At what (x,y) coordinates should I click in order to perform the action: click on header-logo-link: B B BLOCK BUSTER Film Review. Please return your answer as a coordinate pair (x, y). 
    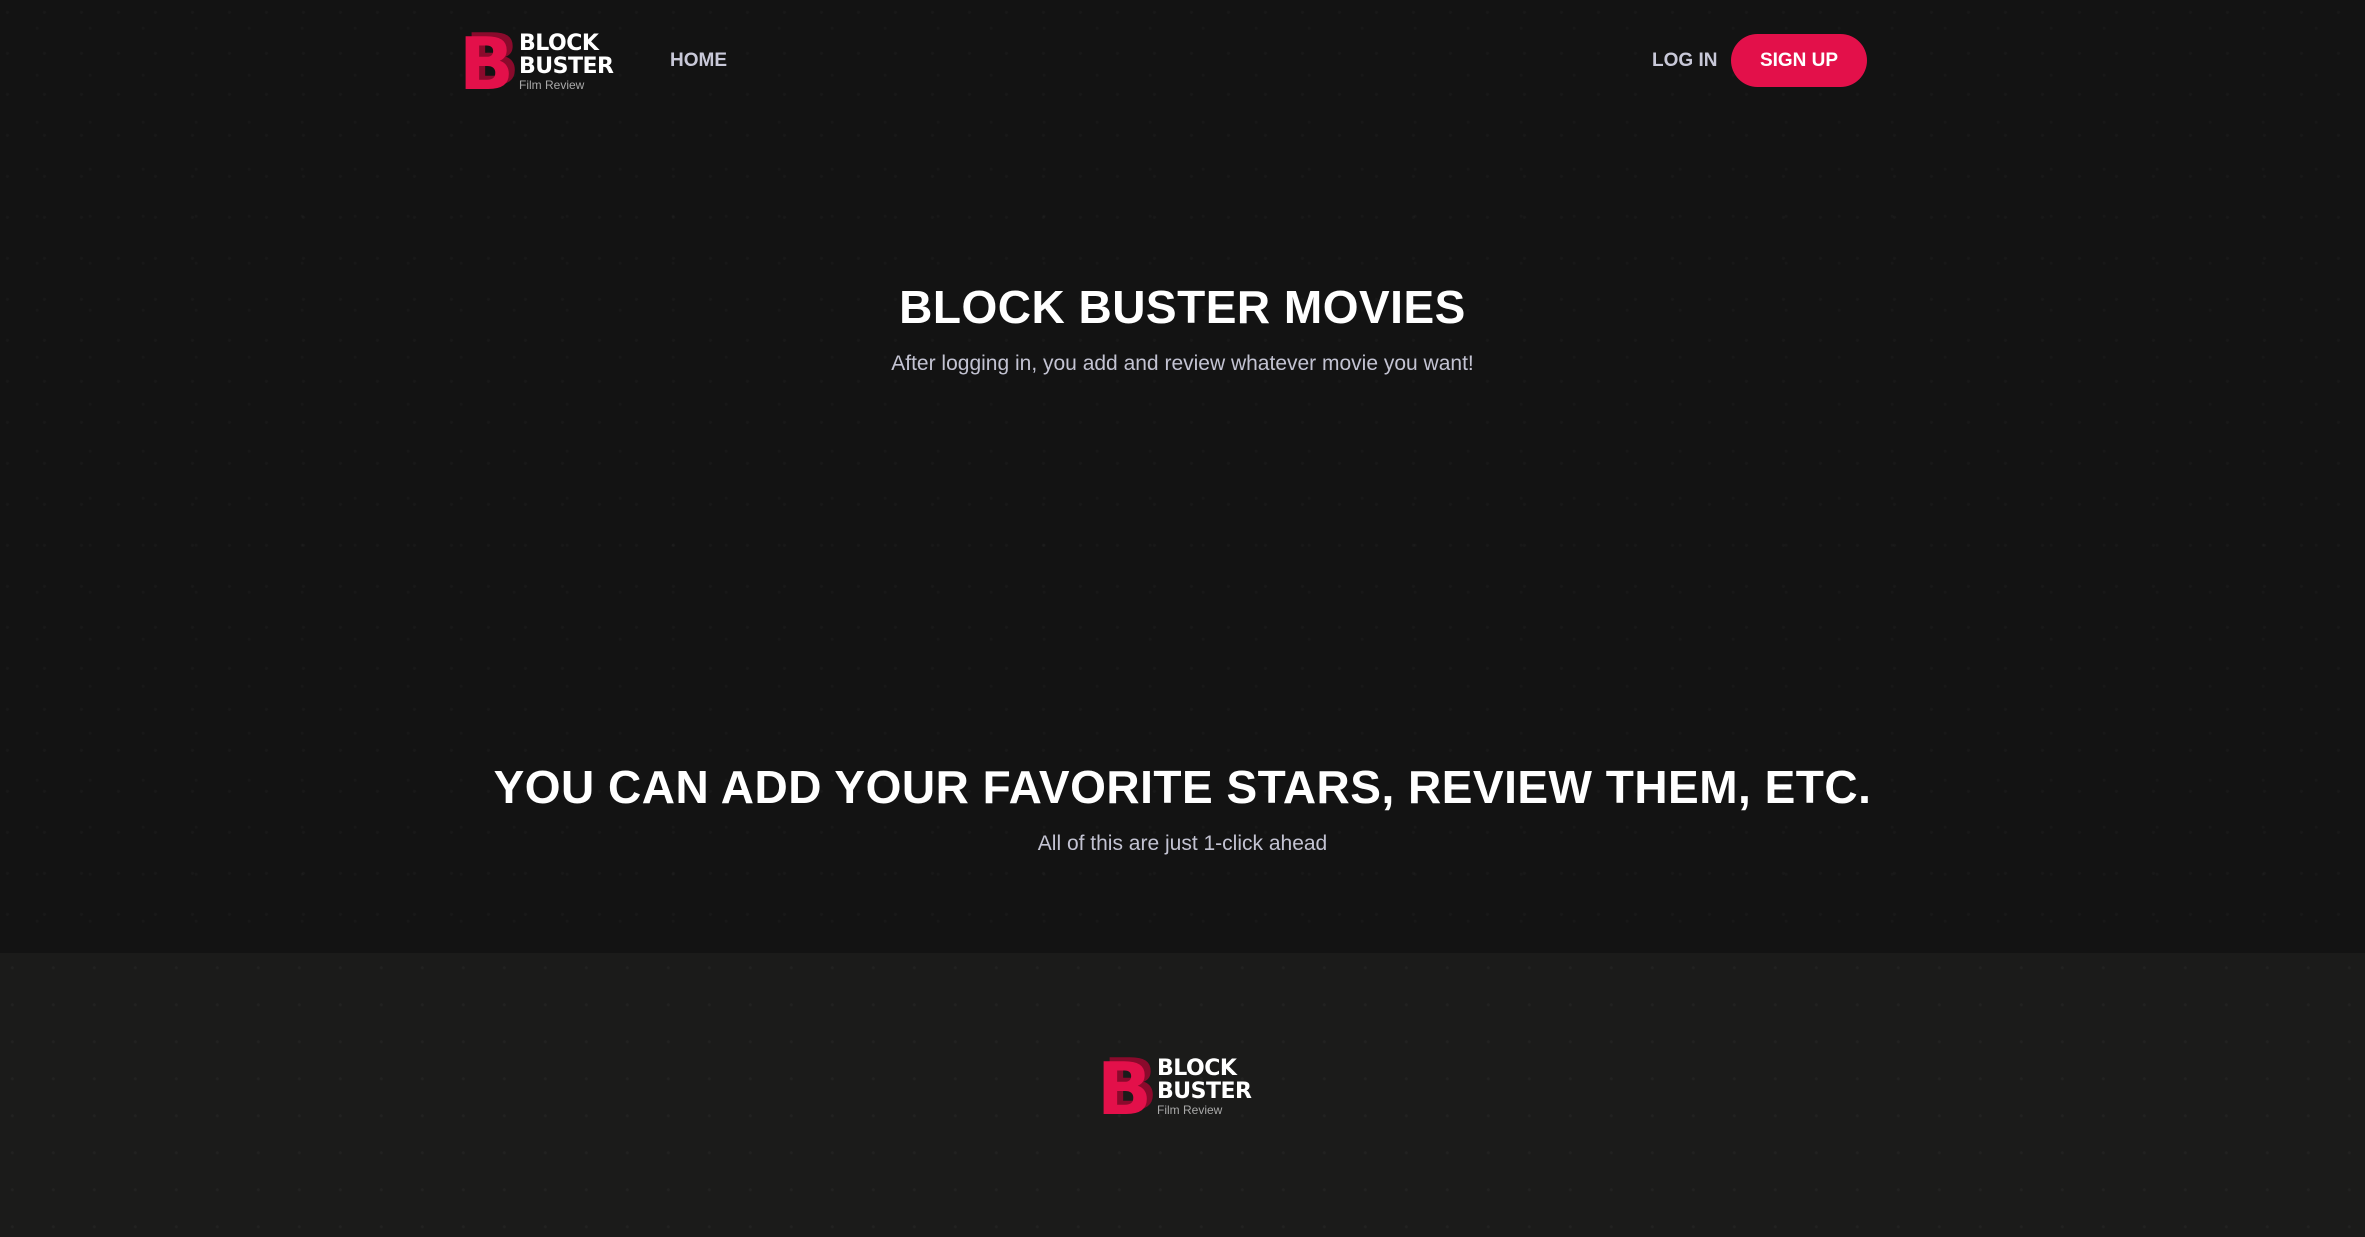
    Looking at the image, I should click on (536, 62).